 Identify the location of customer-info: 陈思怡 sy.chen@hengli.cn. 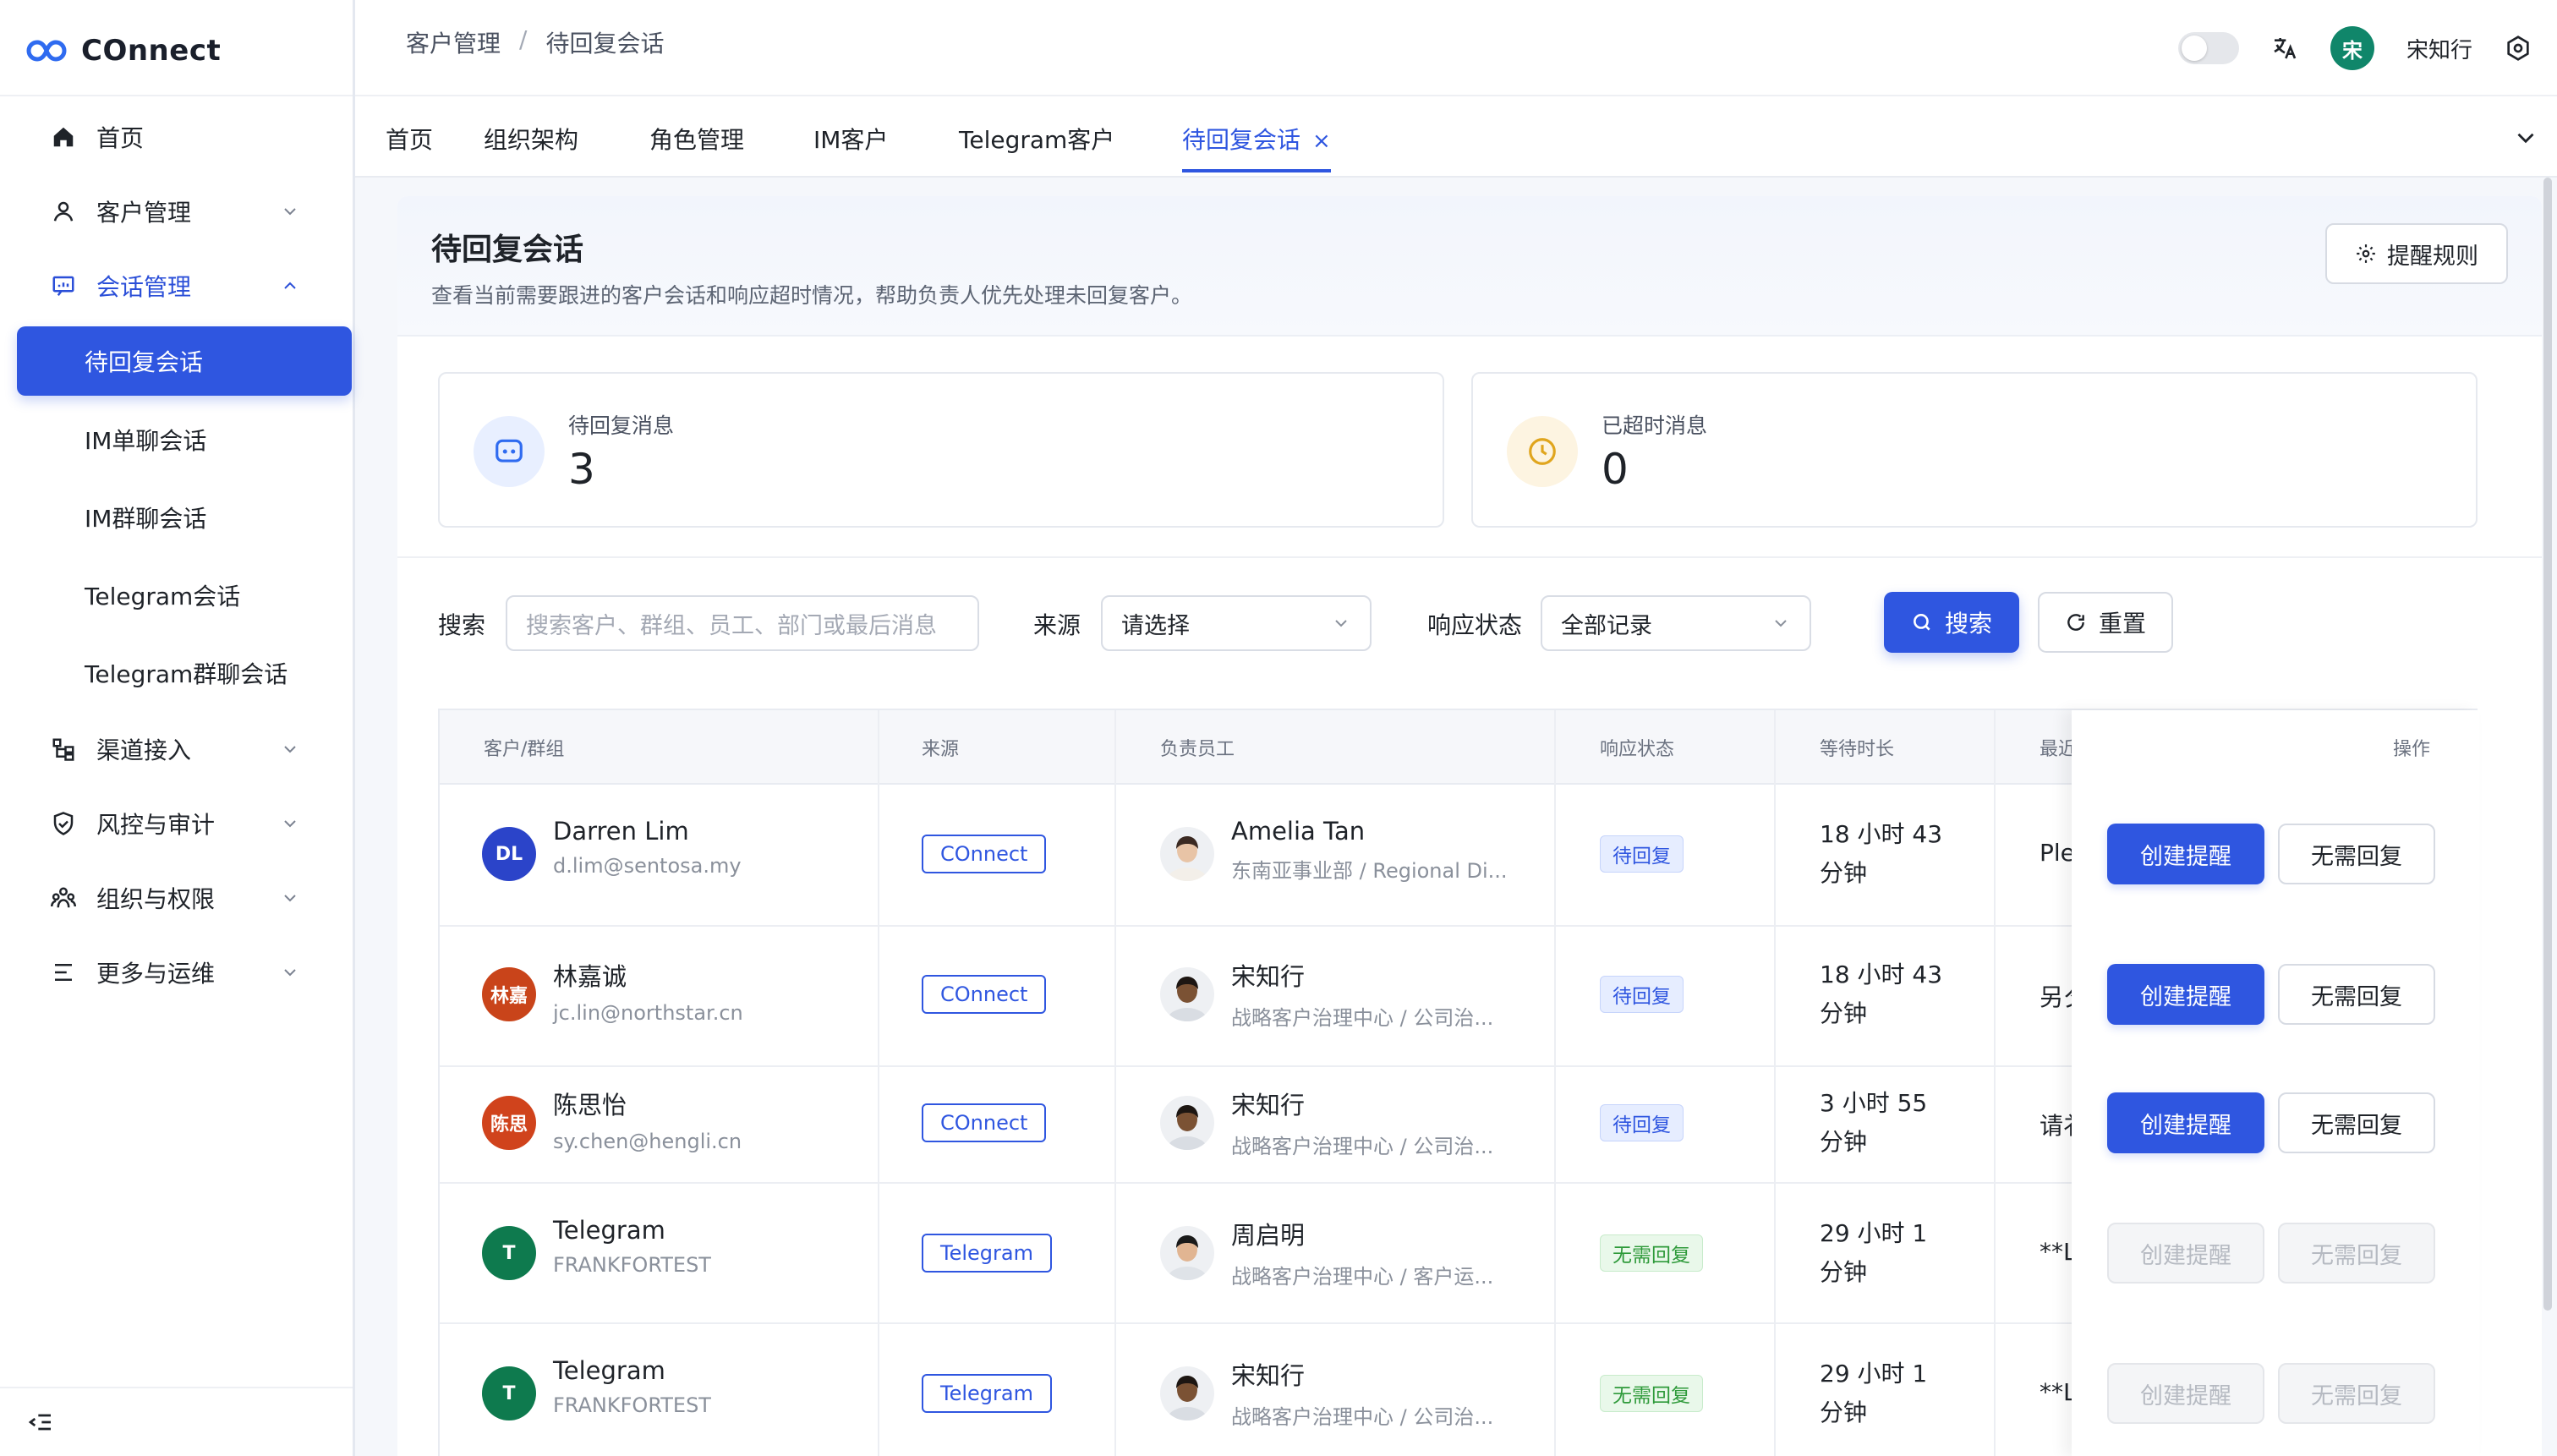
(647, 1120).